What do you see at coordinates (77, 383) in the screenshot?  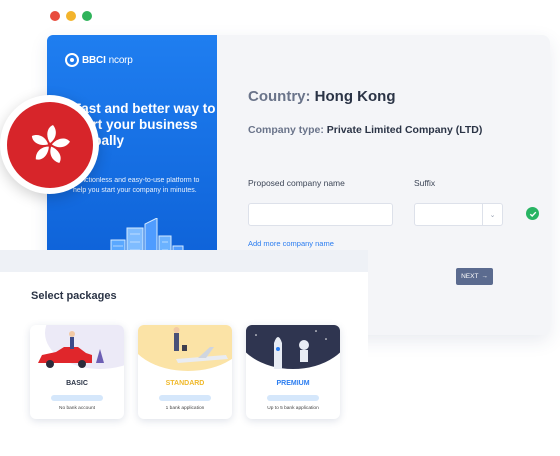 I see `package-name: BASIC` at bounding box center [77, 383].